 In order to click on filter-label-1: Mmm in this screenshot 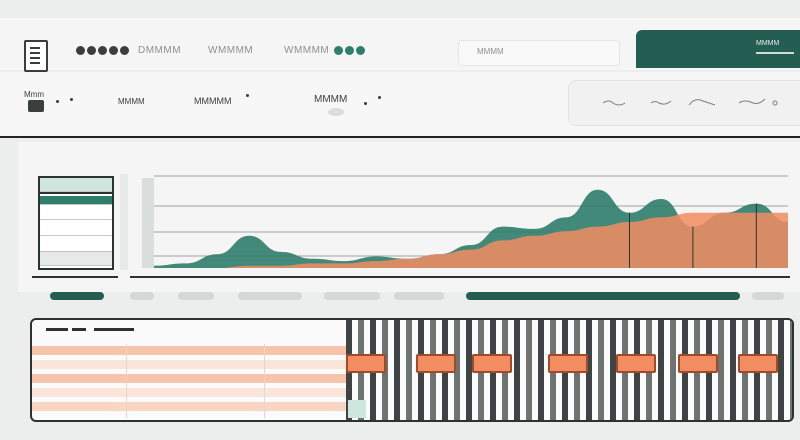, I will do `click(34, 94)`.